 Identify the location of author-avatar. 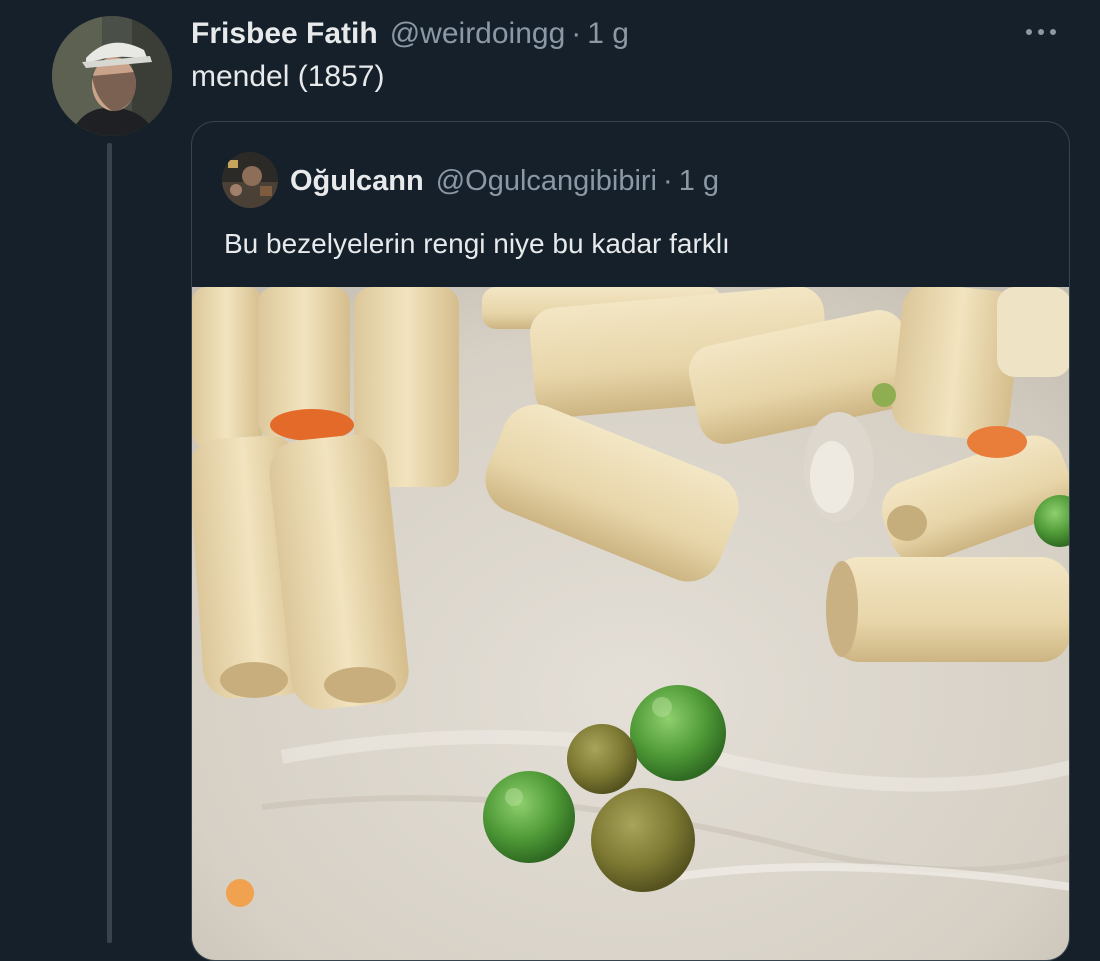
(112, 76).